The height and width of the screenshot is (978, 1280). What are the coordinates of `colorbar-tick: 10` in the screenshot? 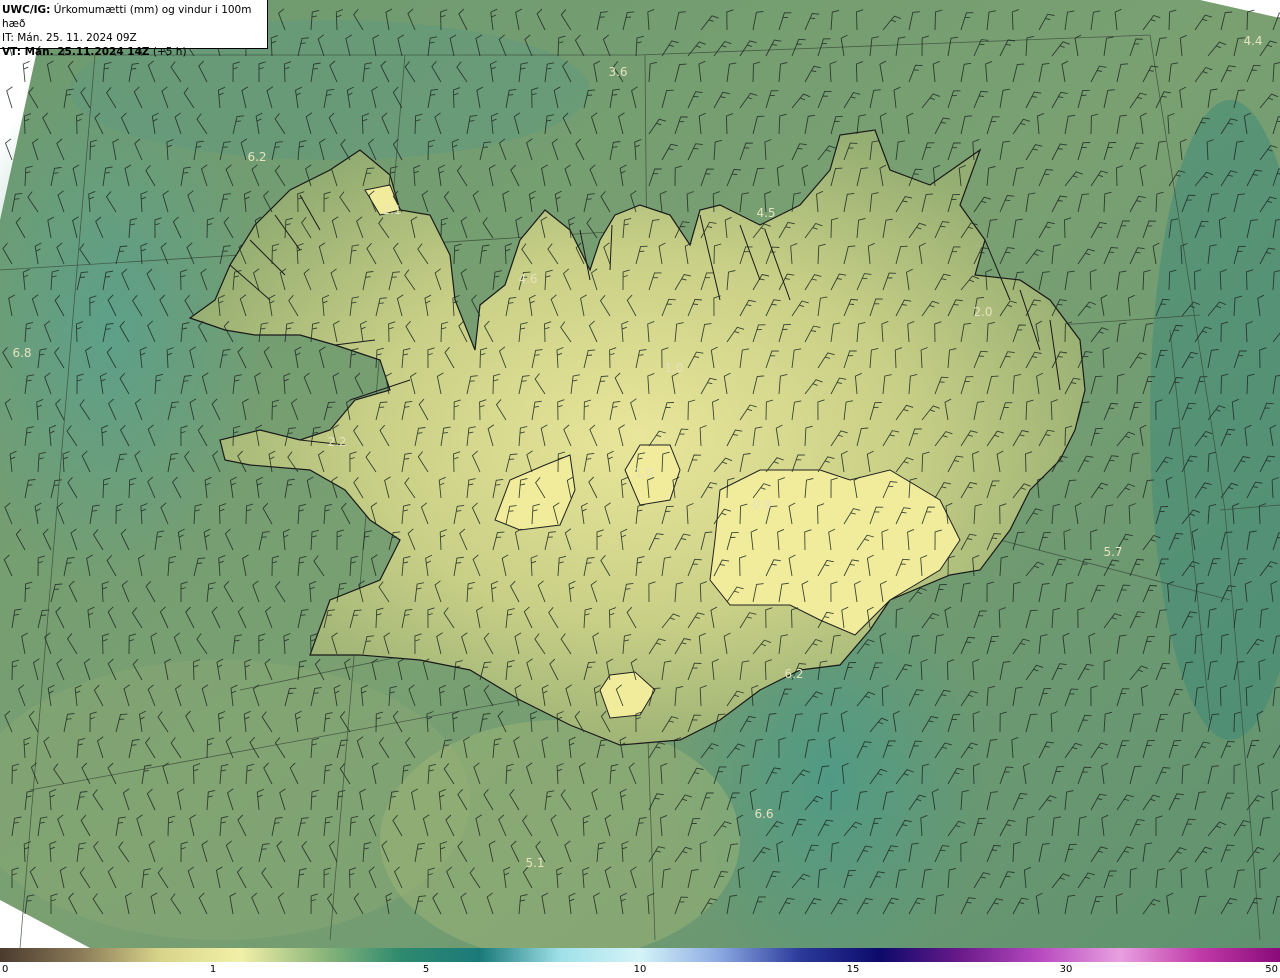 It's located at (640, 969).